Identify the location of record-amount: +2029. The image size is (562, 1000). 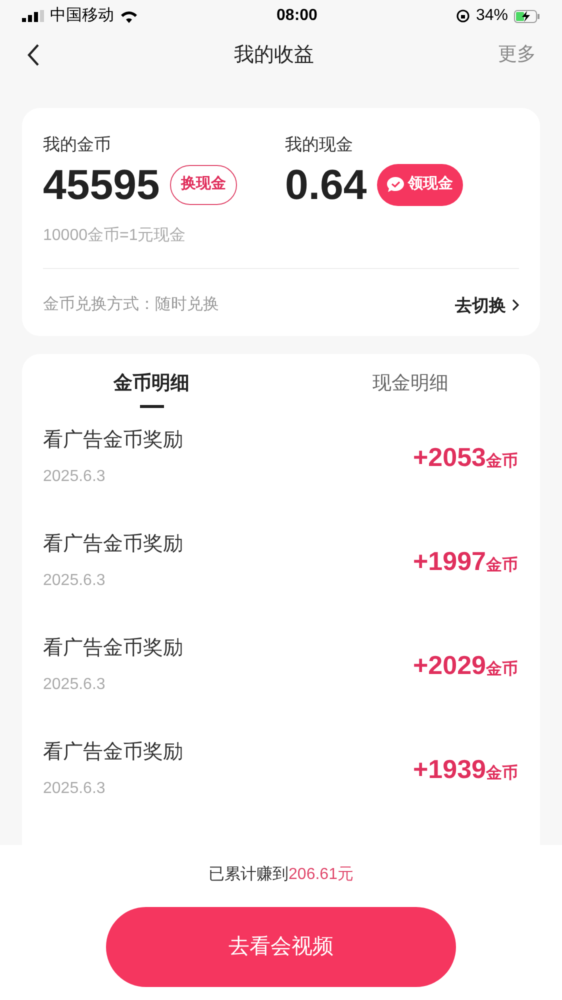
(449, 665).